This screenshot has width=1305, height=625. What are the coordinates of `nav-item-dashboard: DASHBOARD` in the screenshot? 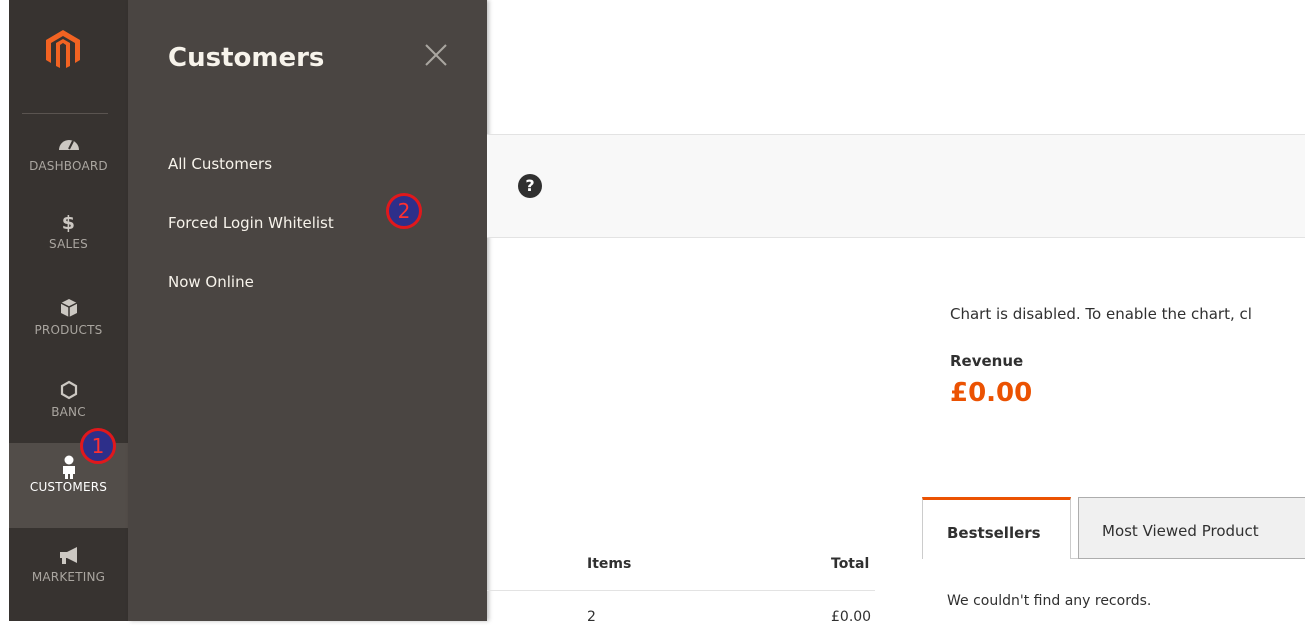 It's located at (68, 159).